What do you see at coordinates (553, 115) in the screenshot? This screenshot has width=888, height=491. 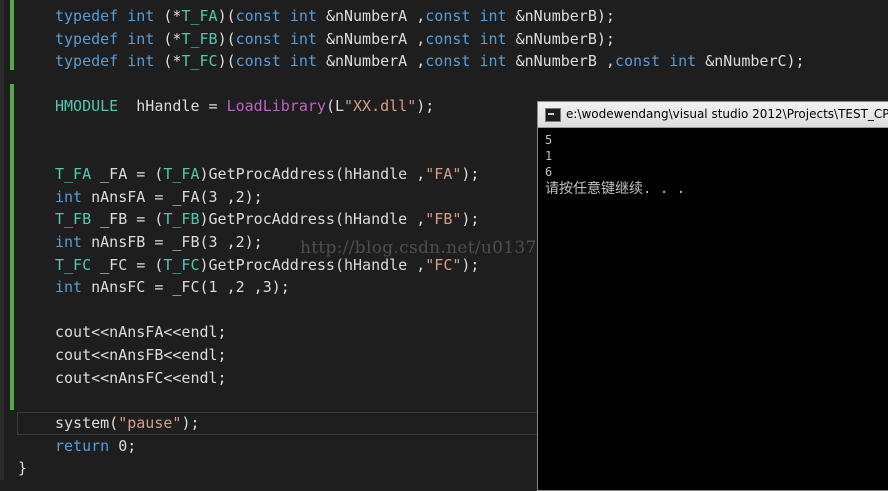 I see `console-app-icon` at bounding box center [553, 115].